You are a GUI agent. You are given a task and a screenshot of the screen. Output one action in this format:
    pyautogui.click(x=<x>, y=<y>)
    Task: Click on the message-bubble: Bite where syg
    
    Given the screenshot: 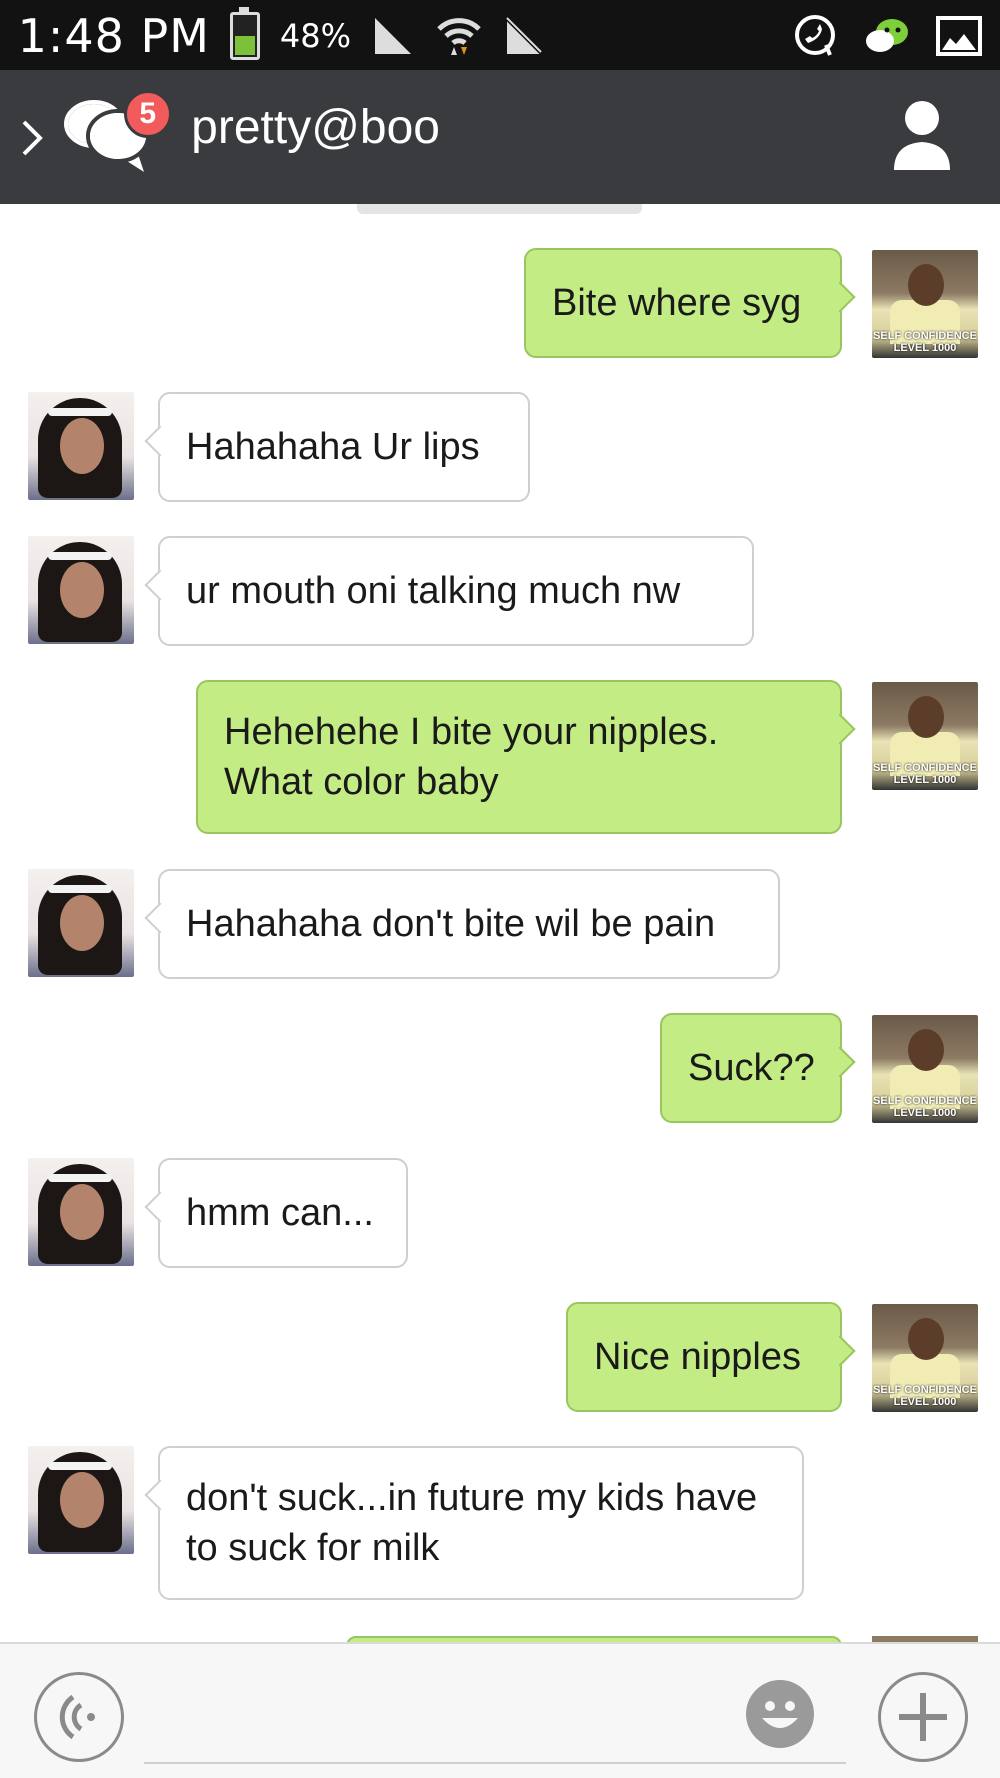 What is the action you would take?
    pyautogui.click(x=683, y=303)
    